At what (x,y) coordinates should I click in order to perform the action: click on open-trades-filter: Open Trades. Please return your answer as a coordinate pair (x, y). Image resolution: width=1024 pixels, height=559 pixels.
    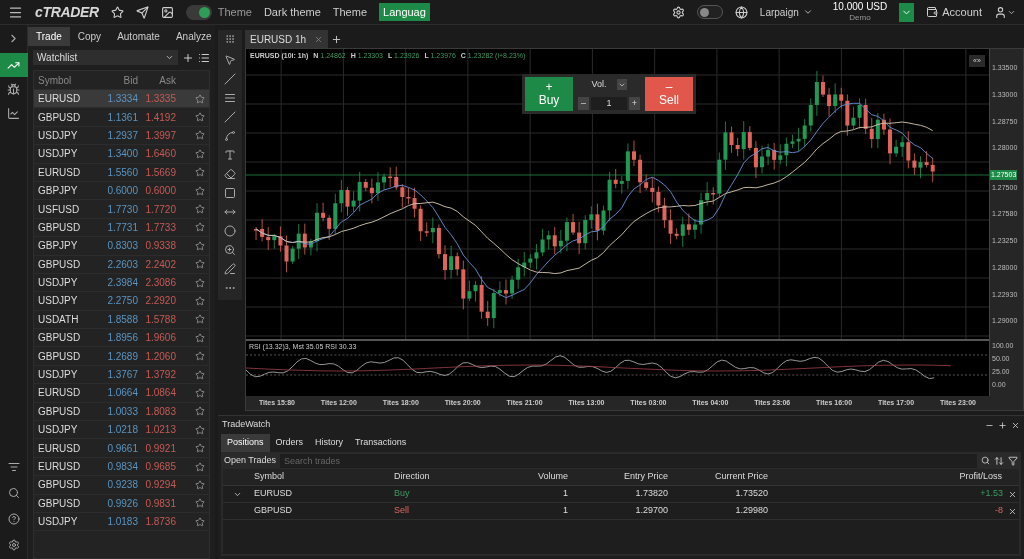
    Looking at the image, I should click on (250, 460).